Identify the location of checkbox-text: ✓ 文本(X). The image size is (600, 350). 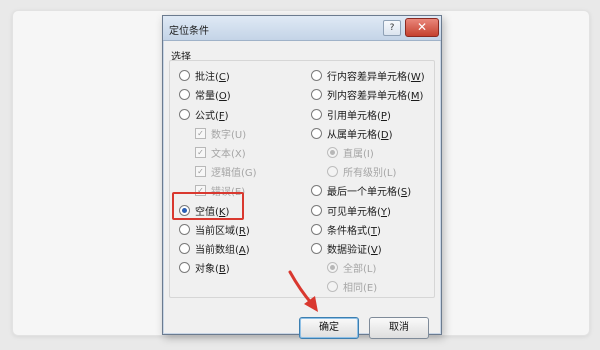
(220, 152).